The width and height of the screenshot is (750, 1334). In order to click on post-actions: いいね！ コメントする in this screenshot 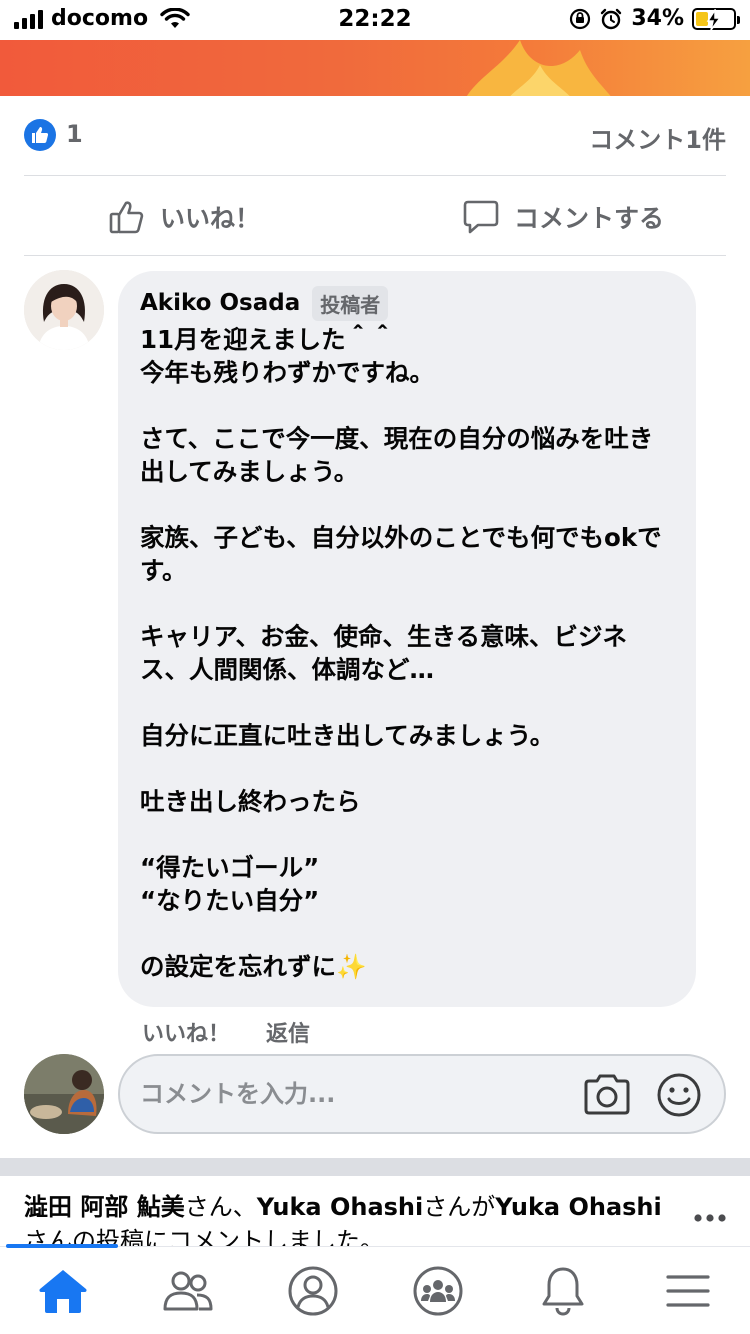, I will do `click(375, 216)`.